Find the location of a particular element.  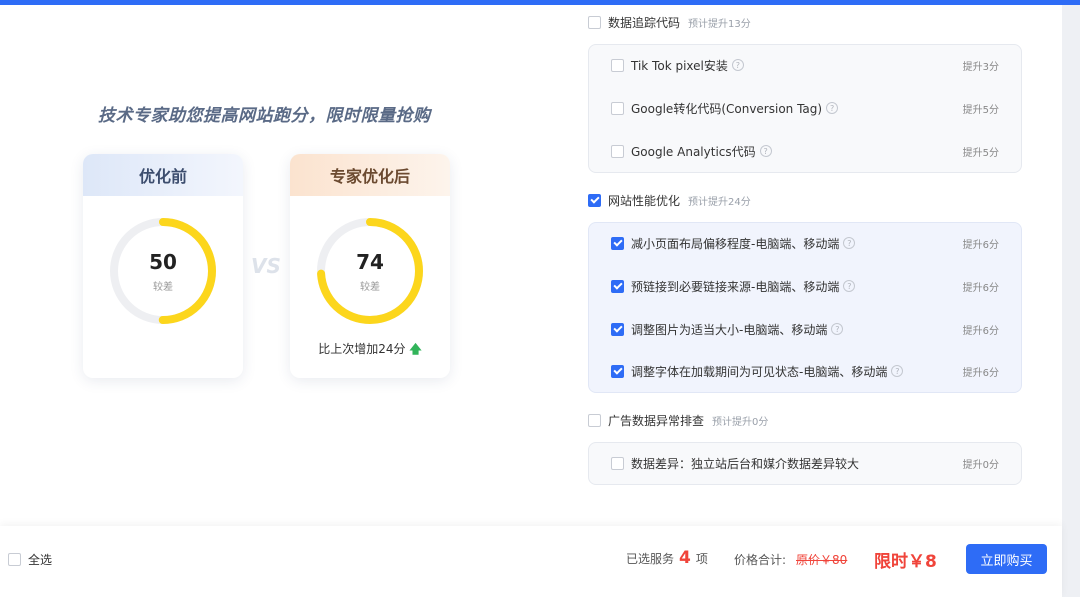

select-all: 全选 is located at coordinates (30, 559).